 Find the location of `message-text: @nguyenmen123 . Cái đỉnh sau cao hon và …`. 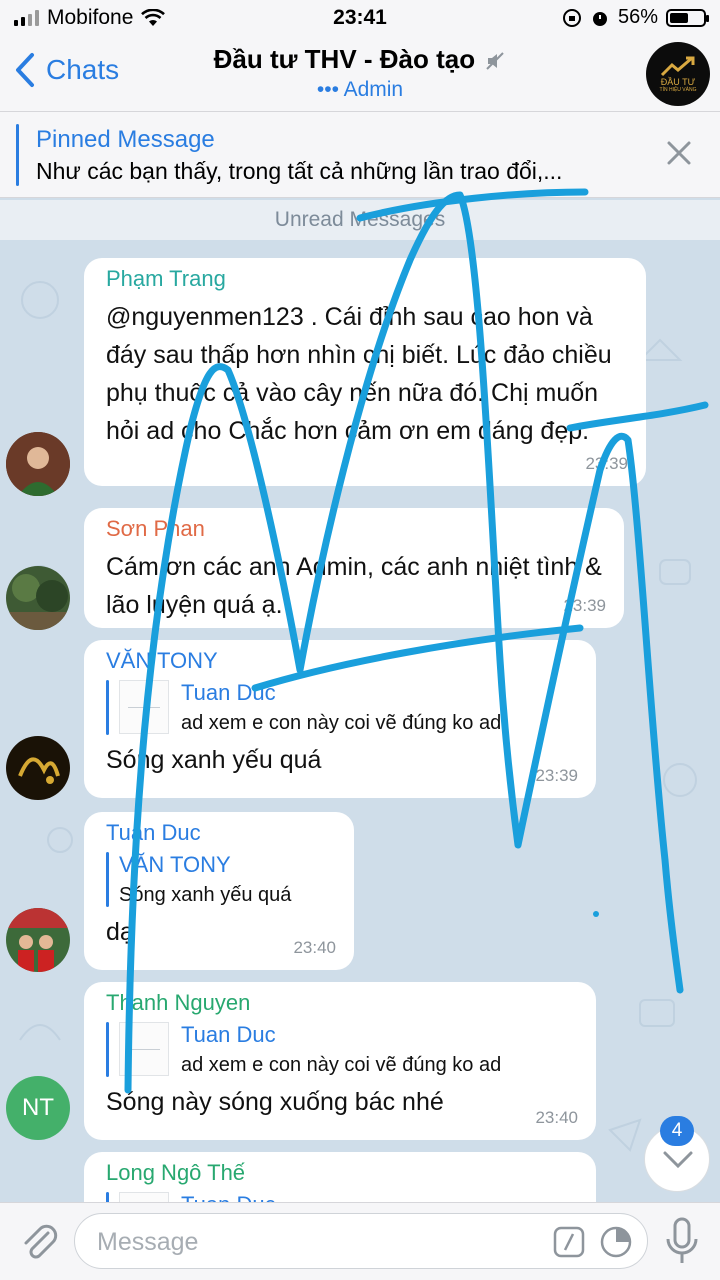

message-text: @nguyenmen123 . Cái đỉnh sau cao hon và … is located at coordinates (359, 374).